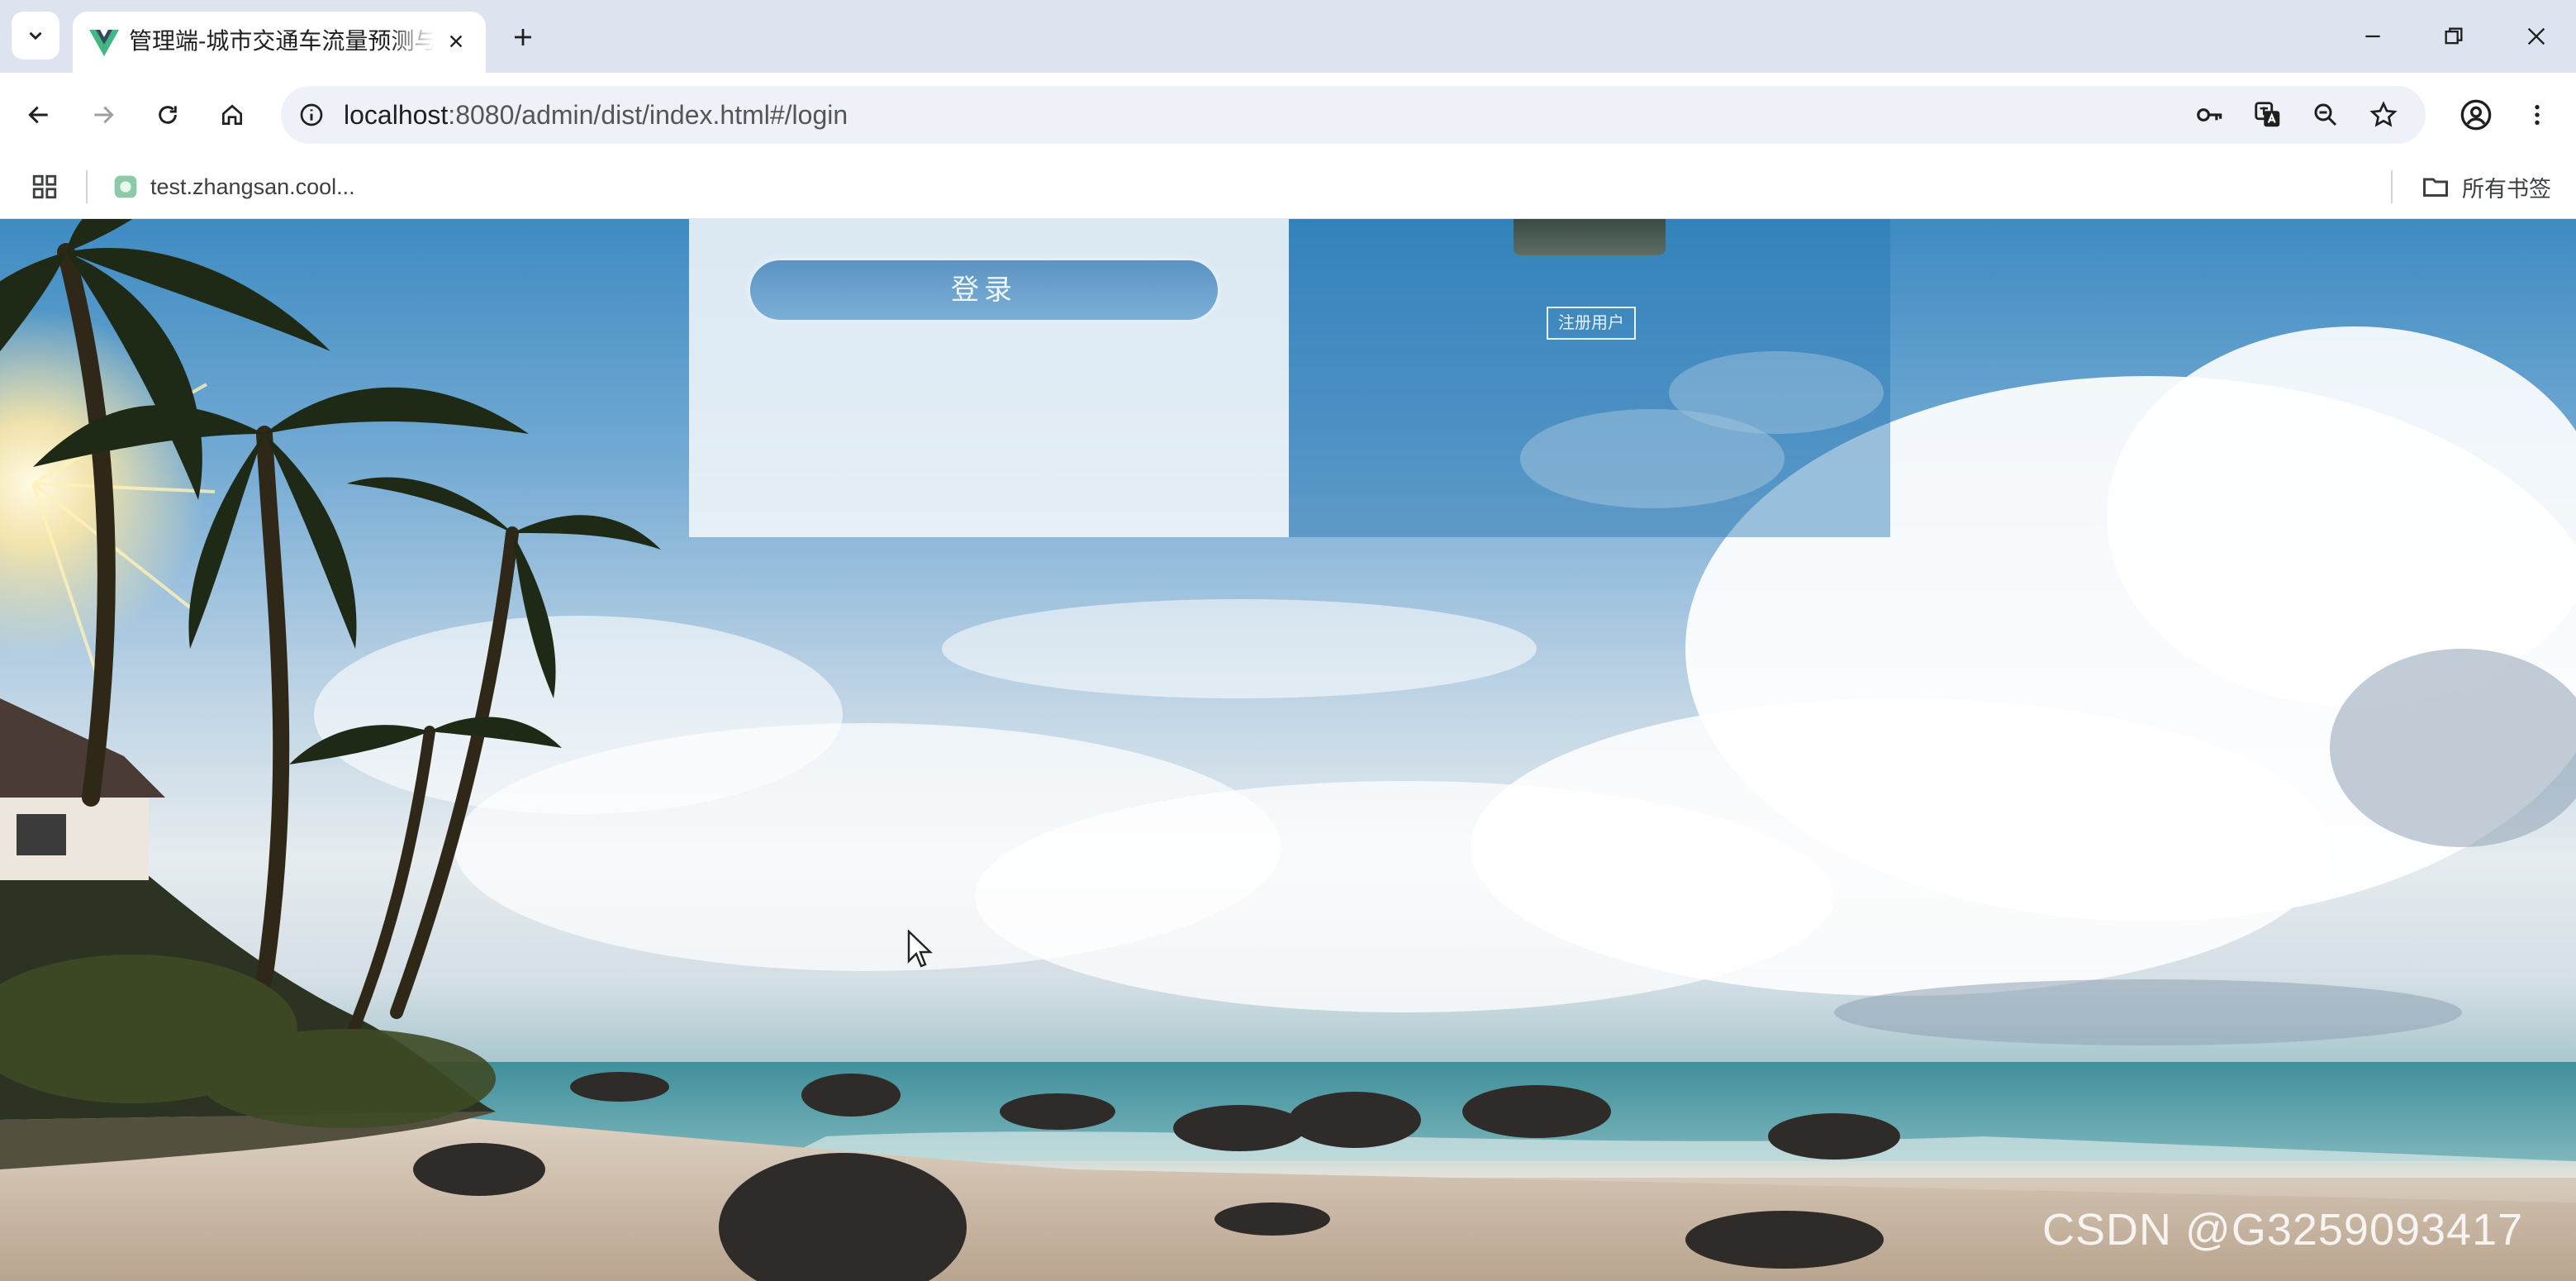 This screenshot has height=1281, width=2576. I want to click on restore-icon, so click(2454, 36).